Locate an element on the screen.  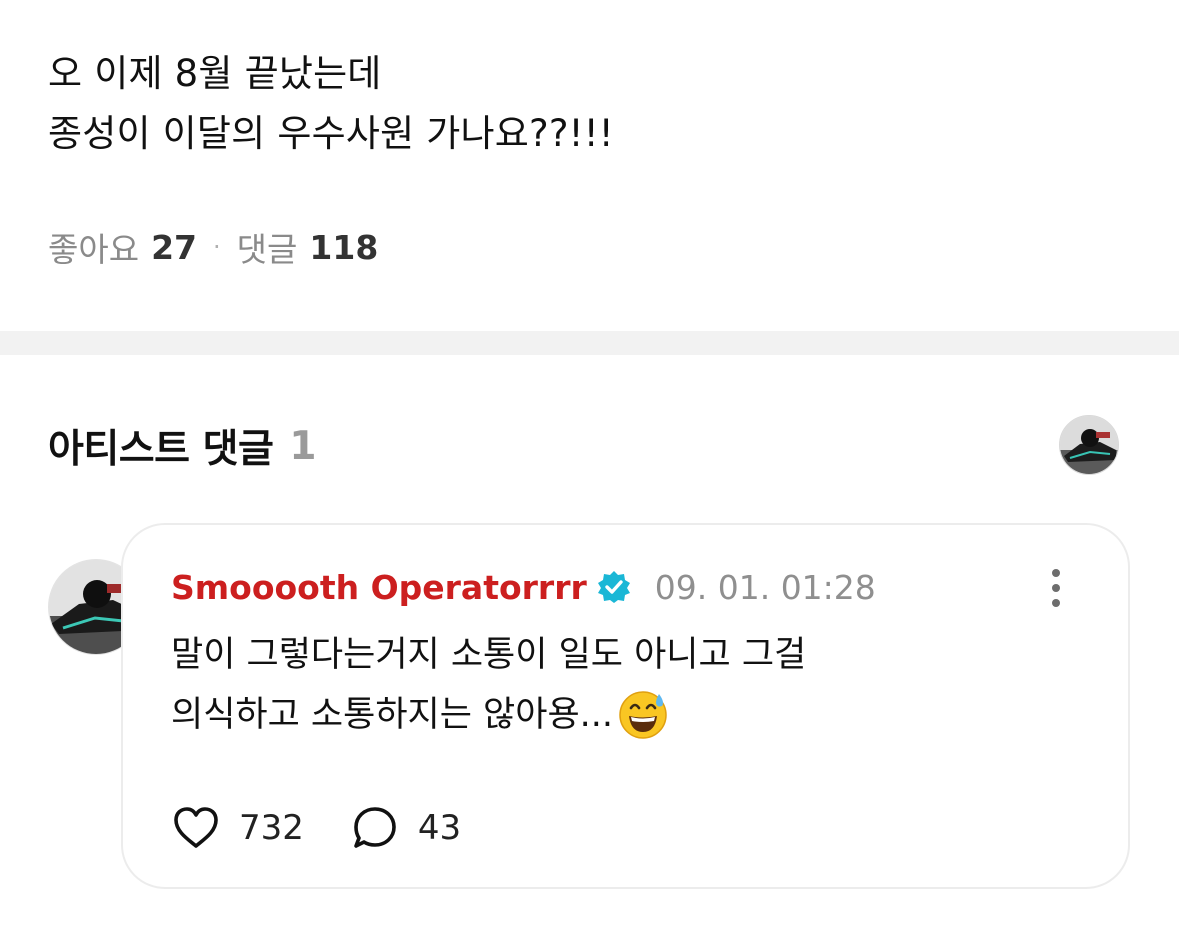
artist-comments-count: 1 is located at coordinates (303, 446).